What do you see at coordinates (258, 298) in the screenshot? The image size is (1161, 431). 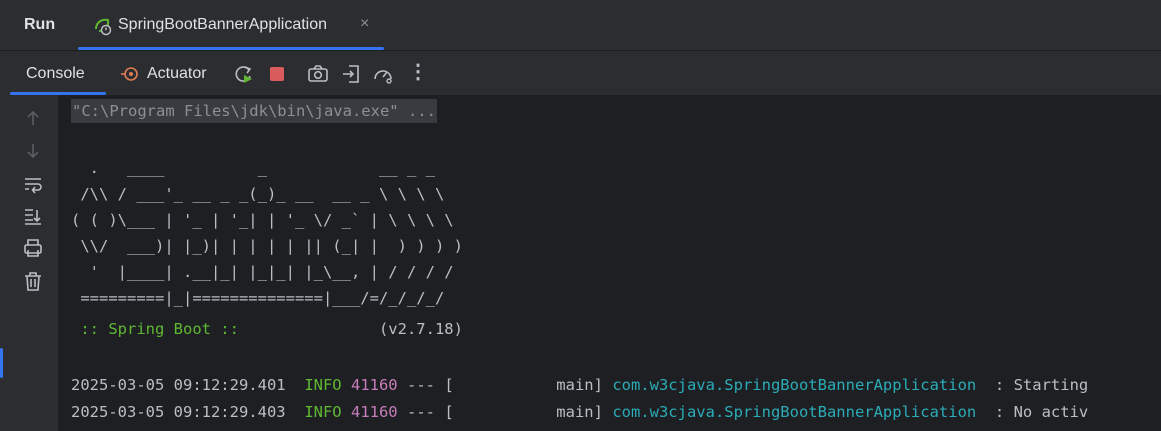 I see `banner-line: =========|_|==============|___/=/_/_/_/` at bounding box center [258, 298].